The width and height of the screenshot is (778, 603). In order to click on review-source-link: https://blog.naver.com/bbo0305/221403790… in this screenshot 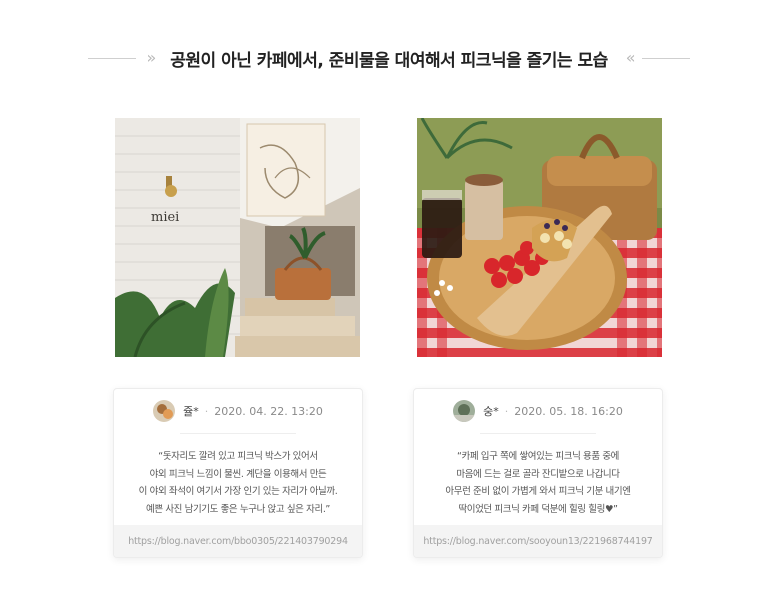, I will do `click(238, 541)`.